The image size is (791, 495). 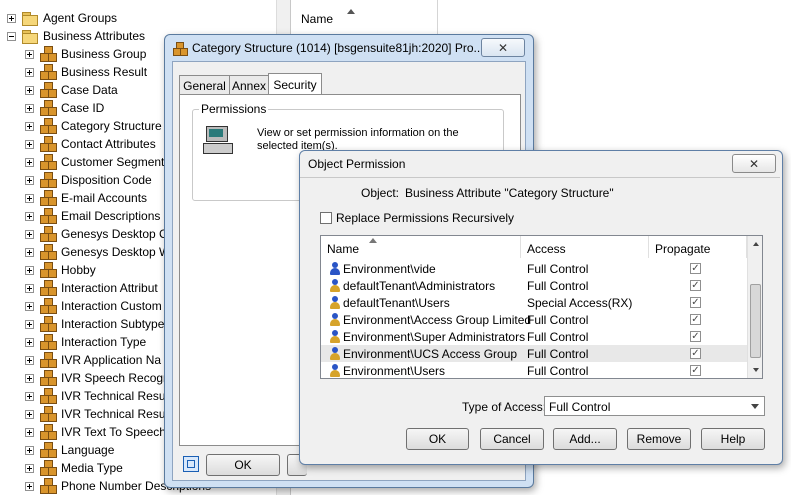 I want to click on properties-close-button: ✕, so click(x=503, y=47).